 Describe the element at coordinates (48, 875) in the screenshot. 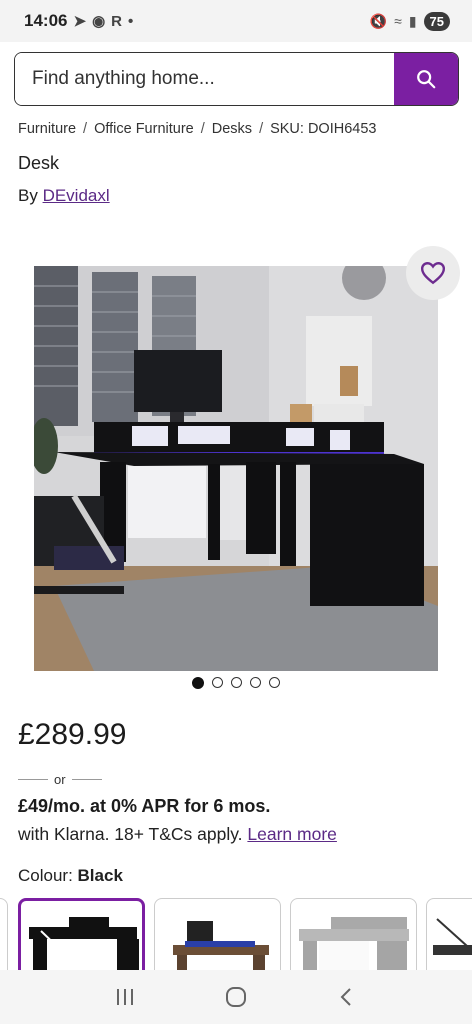

I see `colour-label-text: Colour:` at that location.